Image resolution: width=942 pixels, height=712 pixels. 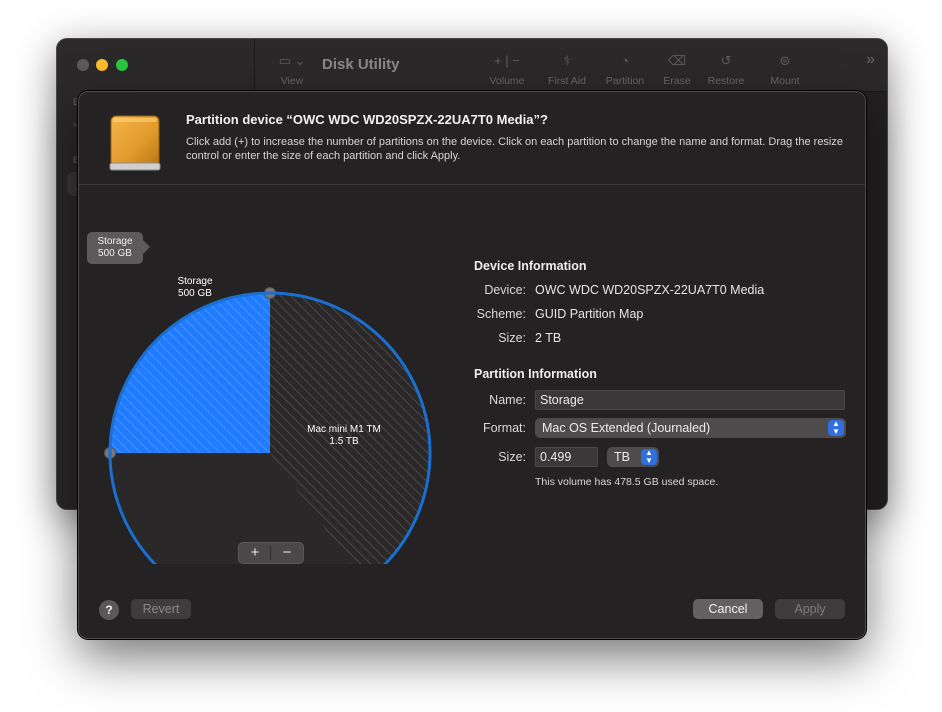 What do you see at coordinates (785, 81) in the screenshot?
I see `mount-button-label: Mount` at bounding box center [785, 81].